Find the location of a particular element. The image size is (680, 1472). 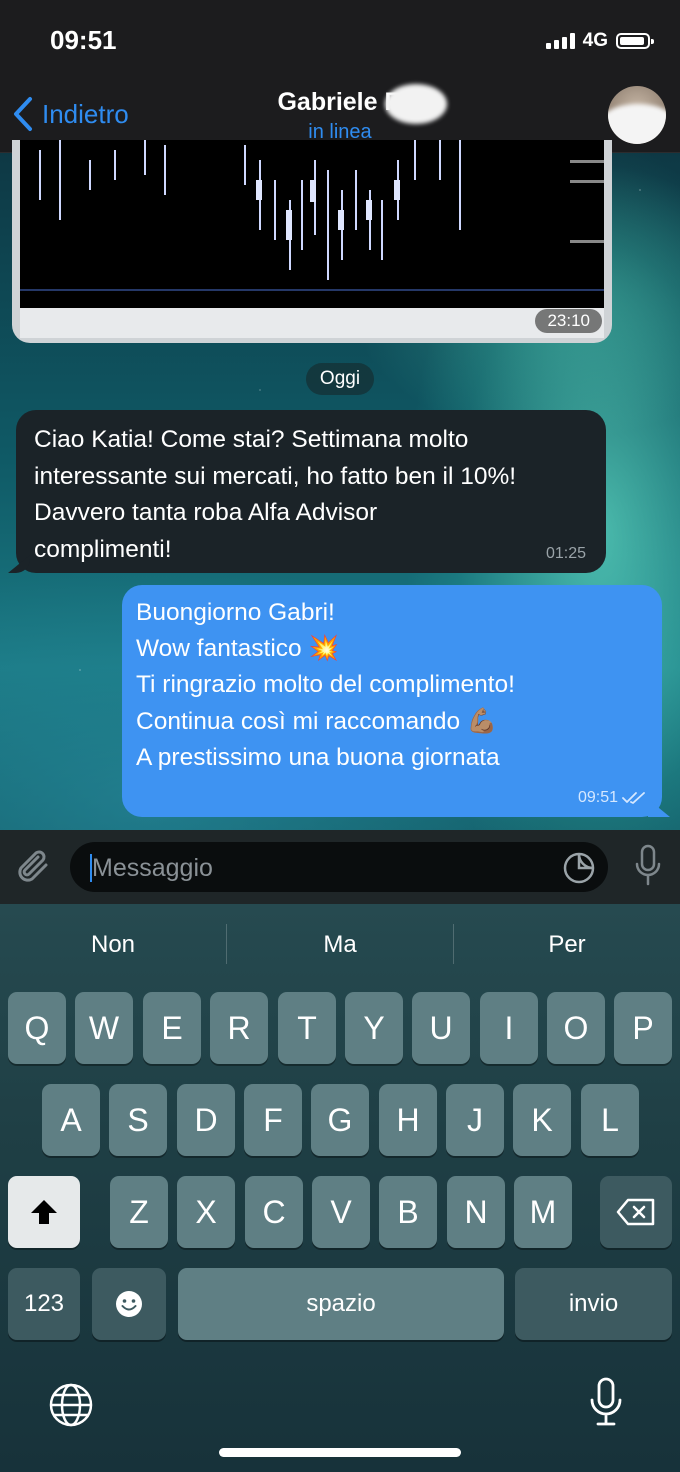

message-time: 23:10 is located at coordinates (568, 321).